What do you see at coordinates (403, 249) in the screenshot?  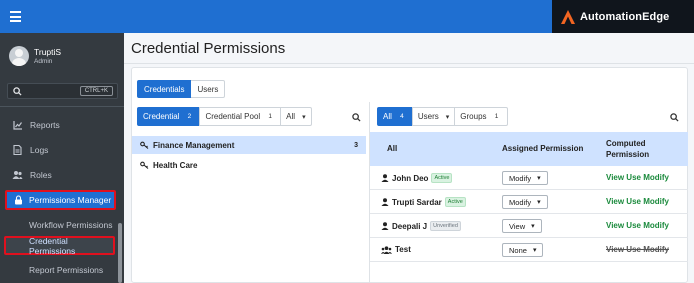 I see `member-name: Test` at bounding box center [403, 249].